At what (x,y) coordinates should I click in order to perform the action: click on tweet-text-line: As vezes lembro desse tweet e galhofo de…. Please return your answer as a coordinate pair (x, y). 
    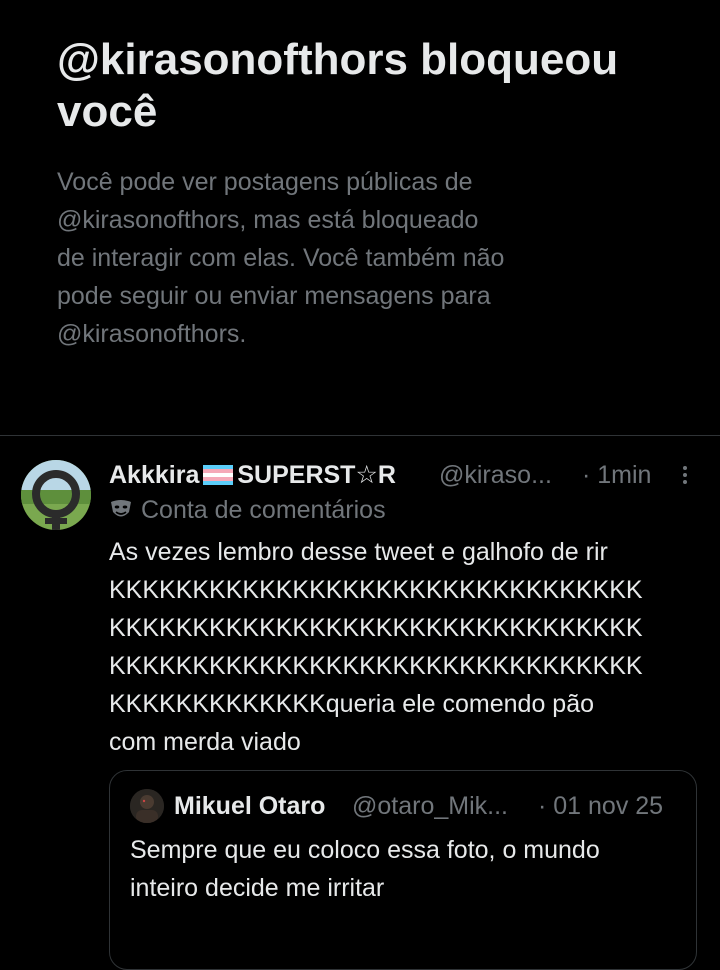
    Looking at the image, I should click on (358, 552).